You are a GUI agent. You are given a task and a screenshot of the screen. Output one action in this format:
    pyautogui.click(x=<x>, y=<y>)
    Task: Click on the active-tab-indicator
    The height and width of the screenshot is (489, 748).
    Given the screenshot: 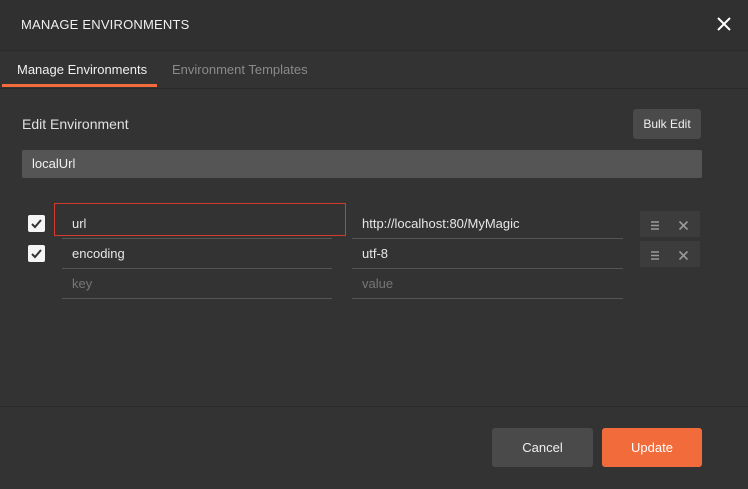 What is the action you would take?
    pyautogui.click(x=79, y=85)
    